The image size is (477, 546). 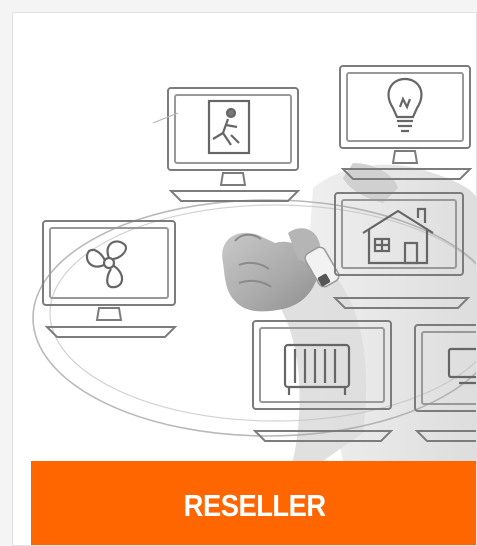 I want to click on reseller-button-label: RESELLER, so click(x=254, y=505).